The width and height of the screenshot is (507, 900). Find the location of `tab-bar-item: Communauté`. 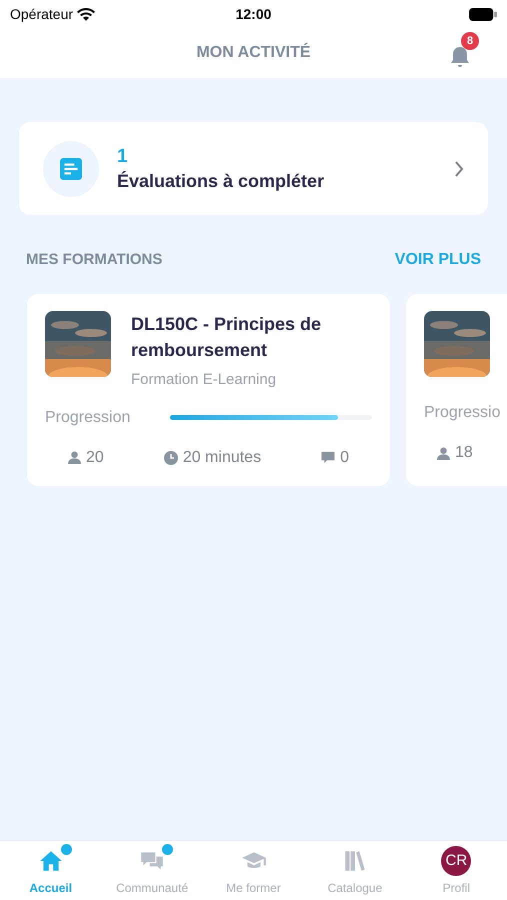

tab-bar-item: Communauté is located at coordinates (152, 870).